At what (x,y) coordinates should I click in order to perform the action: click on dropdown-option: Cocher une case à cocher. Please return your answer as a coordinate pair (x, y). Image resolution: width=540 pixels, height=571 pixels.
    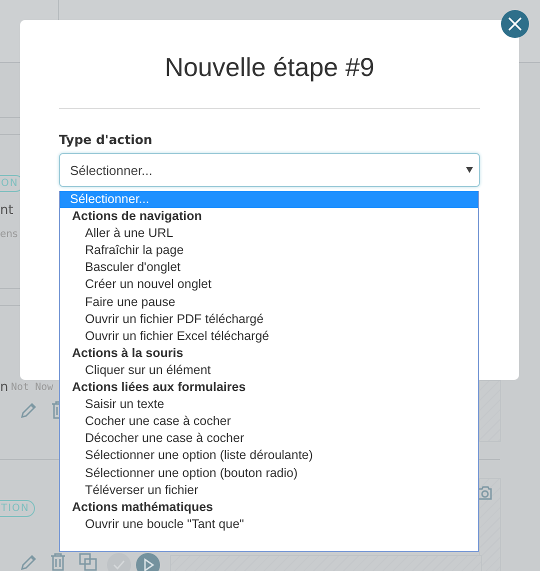
    Looking at the image, I should click on (269, 421).